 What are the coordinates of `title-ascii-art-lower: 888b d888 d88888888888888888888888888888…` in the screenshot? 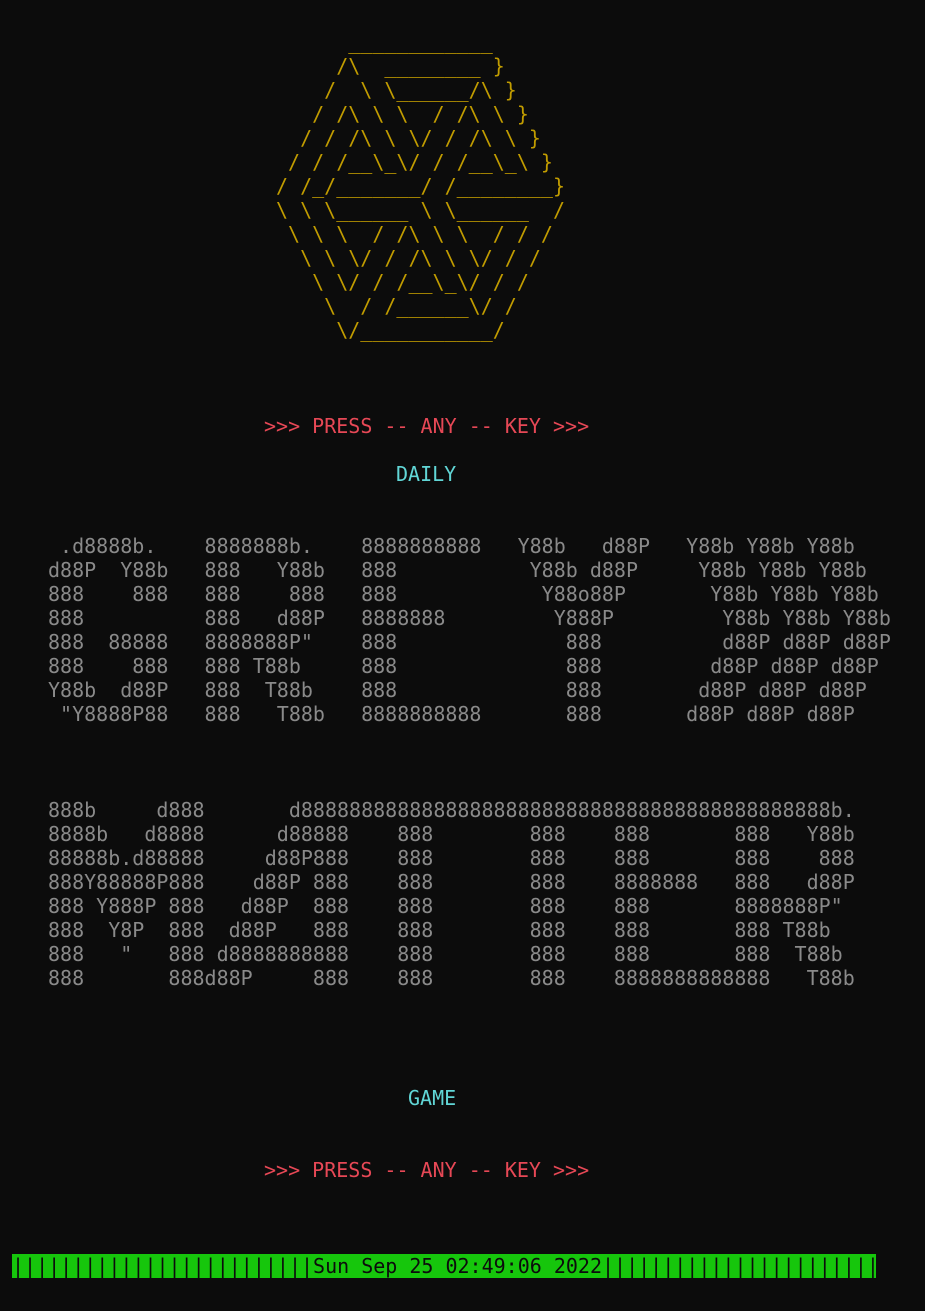 It's located at (451, 894).